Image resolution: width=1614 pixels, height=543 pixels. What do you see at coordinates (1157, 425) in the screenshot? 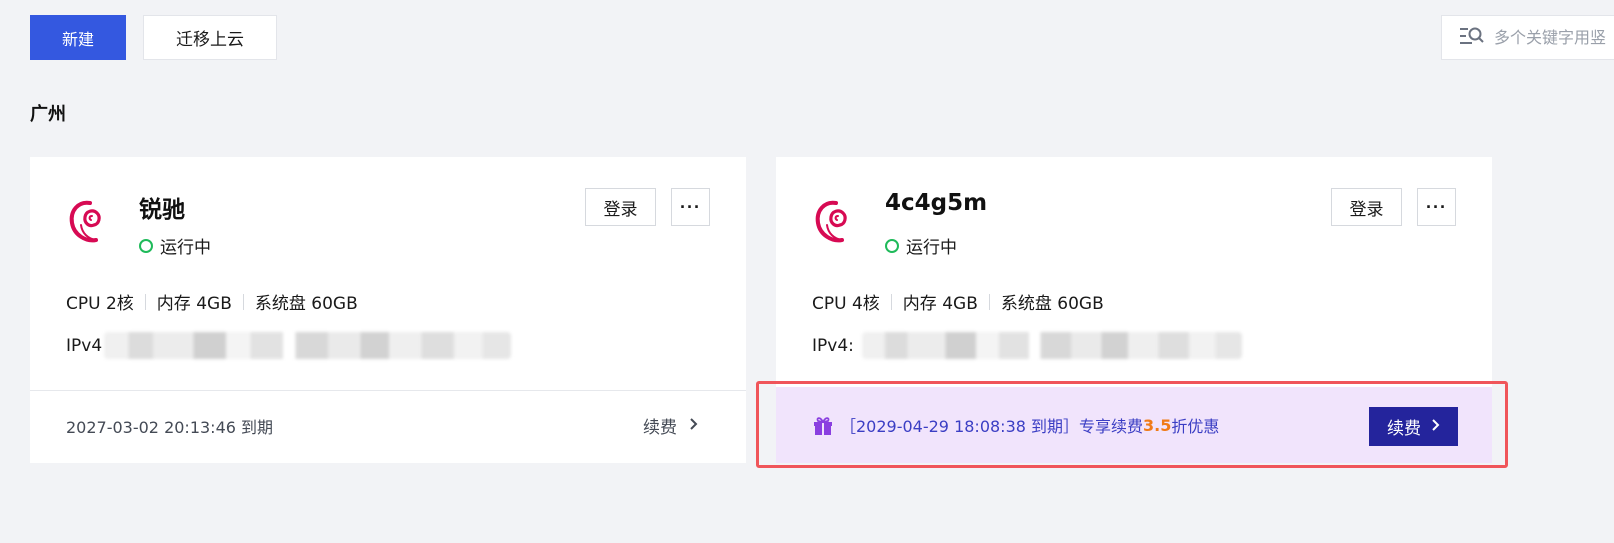
I see `promo-discount: 3.5` at bounding box center [1157, 425].